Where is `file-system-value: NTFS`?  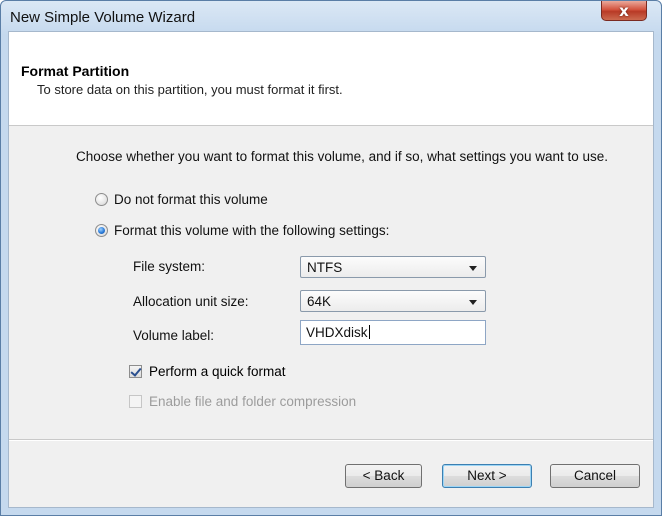 file-system-value: NTFS is located at coordinates (325, 267).